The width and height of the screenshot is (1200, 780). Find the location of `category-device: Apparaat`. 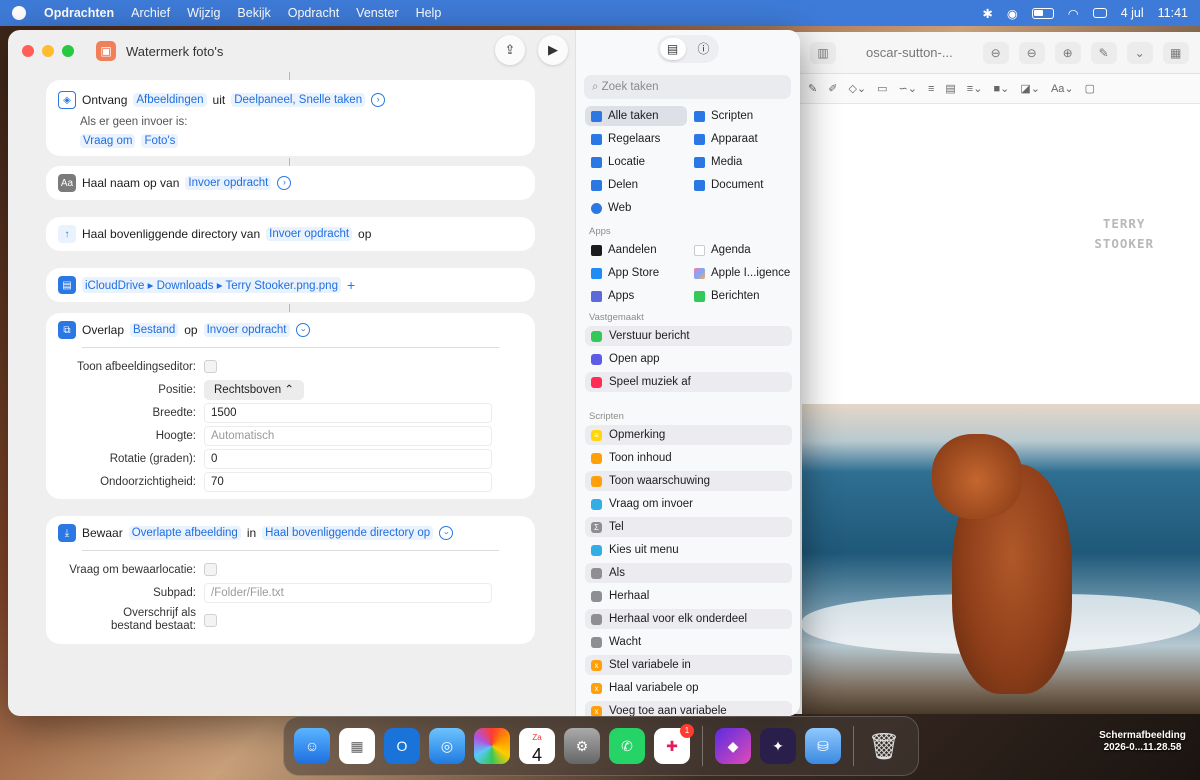

category-device: Apparaat is located at coordinates (726, 139).